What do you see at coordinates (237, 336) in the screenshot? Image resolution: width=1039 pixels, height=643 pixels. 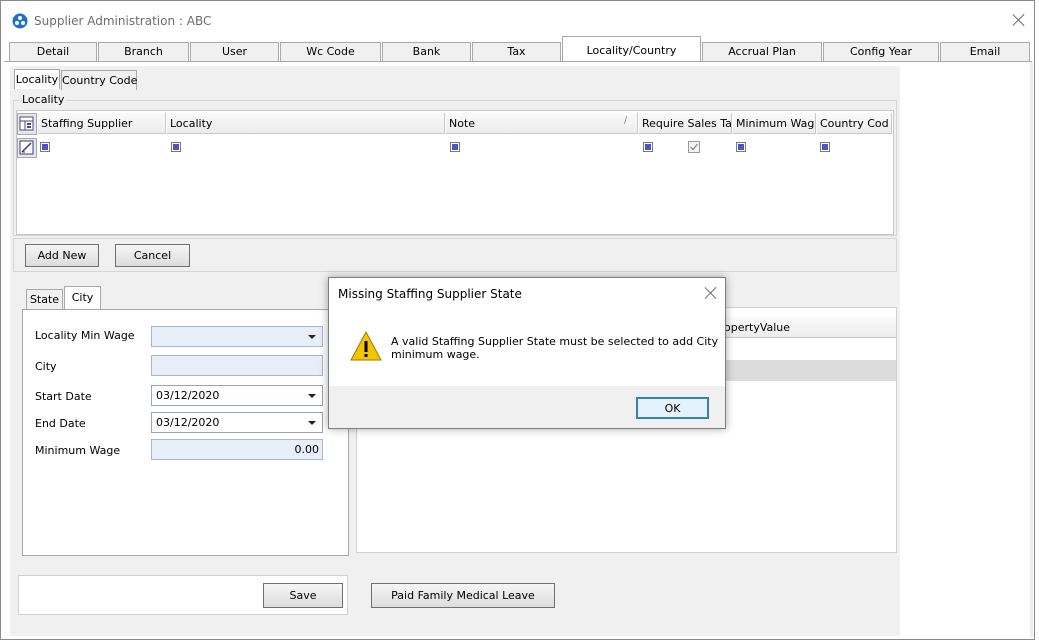 I see `locality-min-wage-dropdown` at bounding box center [237, 336].